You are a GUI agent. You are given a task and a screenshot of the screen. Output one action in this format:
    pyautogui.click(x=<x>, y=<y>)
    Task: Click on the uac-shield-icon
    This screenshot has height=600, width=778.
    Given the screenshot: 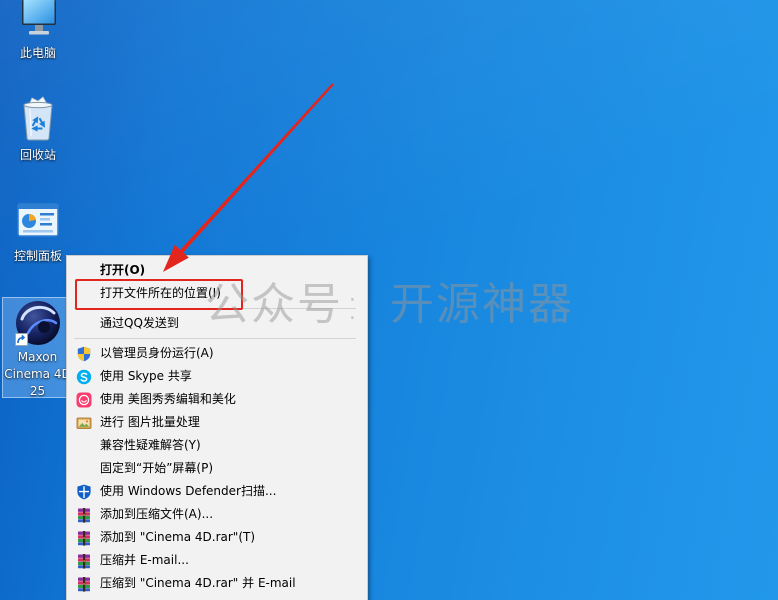 What is the action you would take?
    pyautogui.click(x=84, y=353)
    